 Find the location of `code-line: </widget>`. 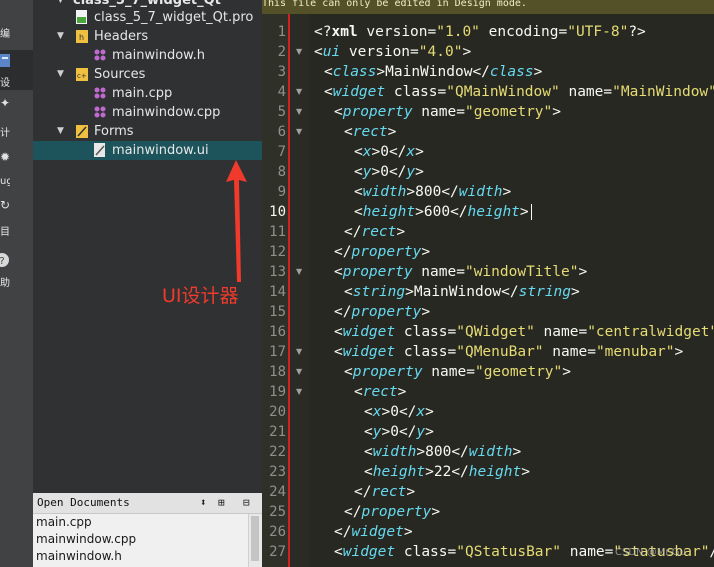

code-line: </widget> is located at coordinates (373, 532).